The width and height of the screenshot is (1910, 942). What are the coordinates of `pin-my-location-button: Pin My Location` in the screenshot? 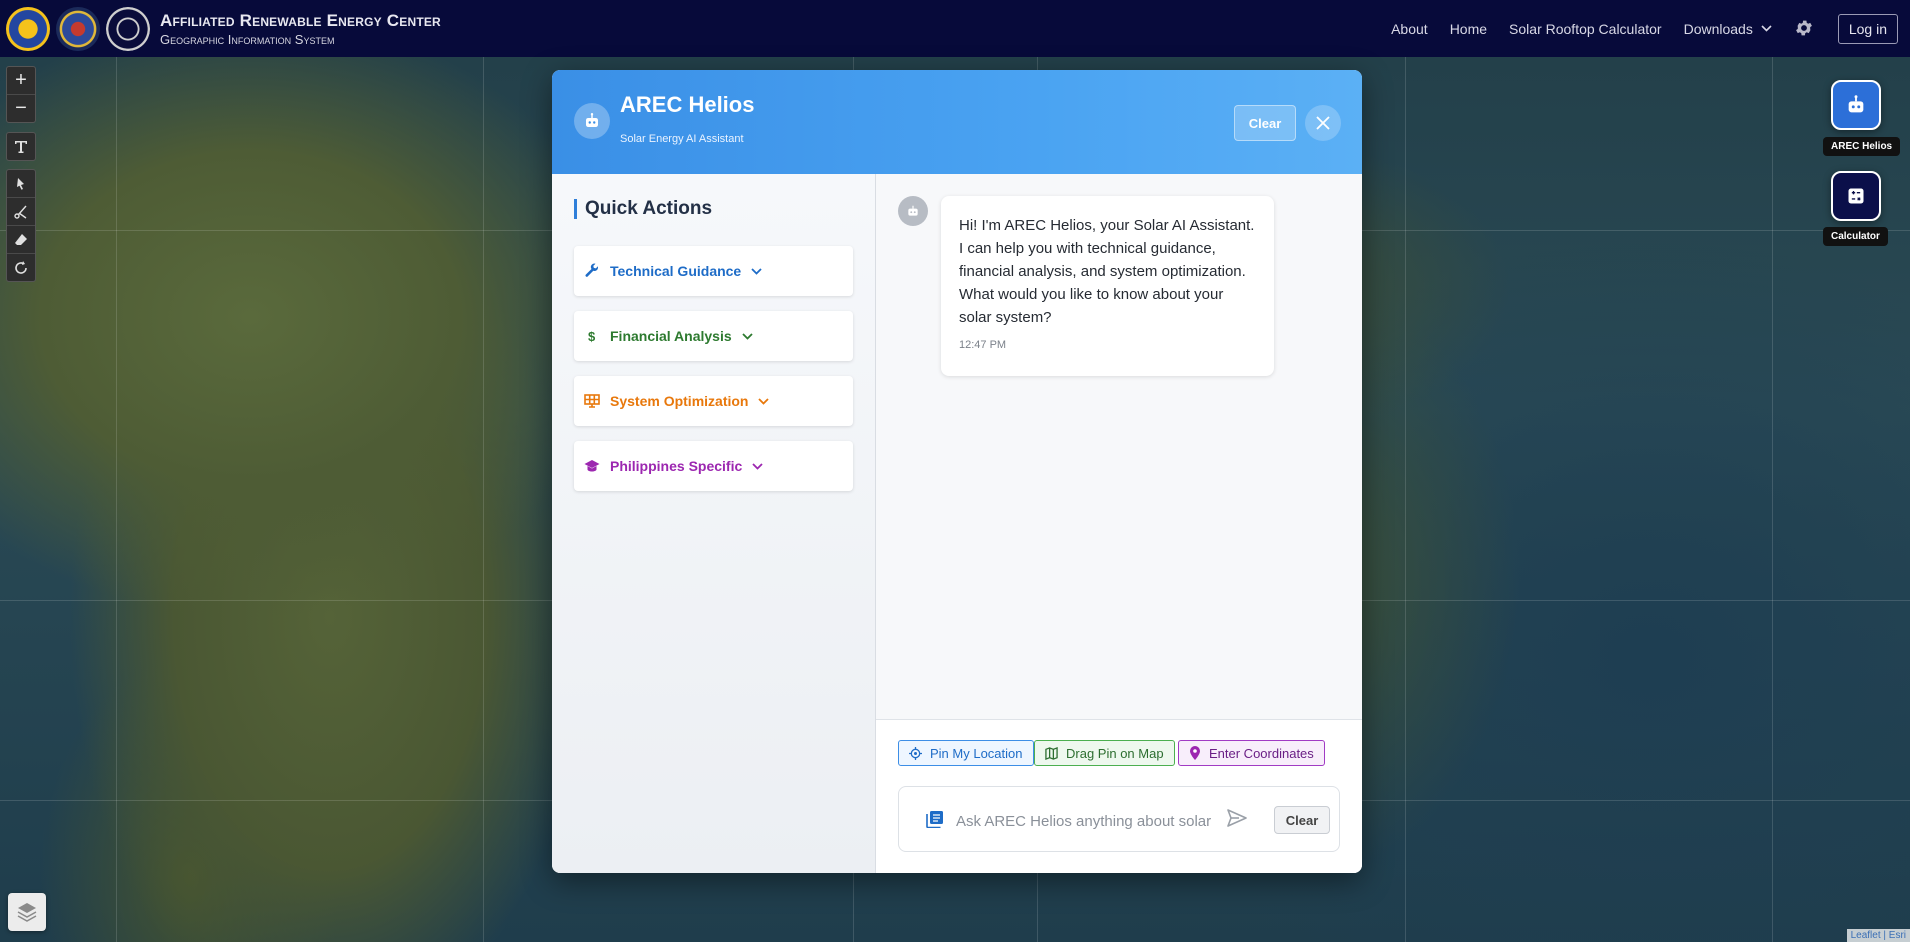 It's located at (966, 753).